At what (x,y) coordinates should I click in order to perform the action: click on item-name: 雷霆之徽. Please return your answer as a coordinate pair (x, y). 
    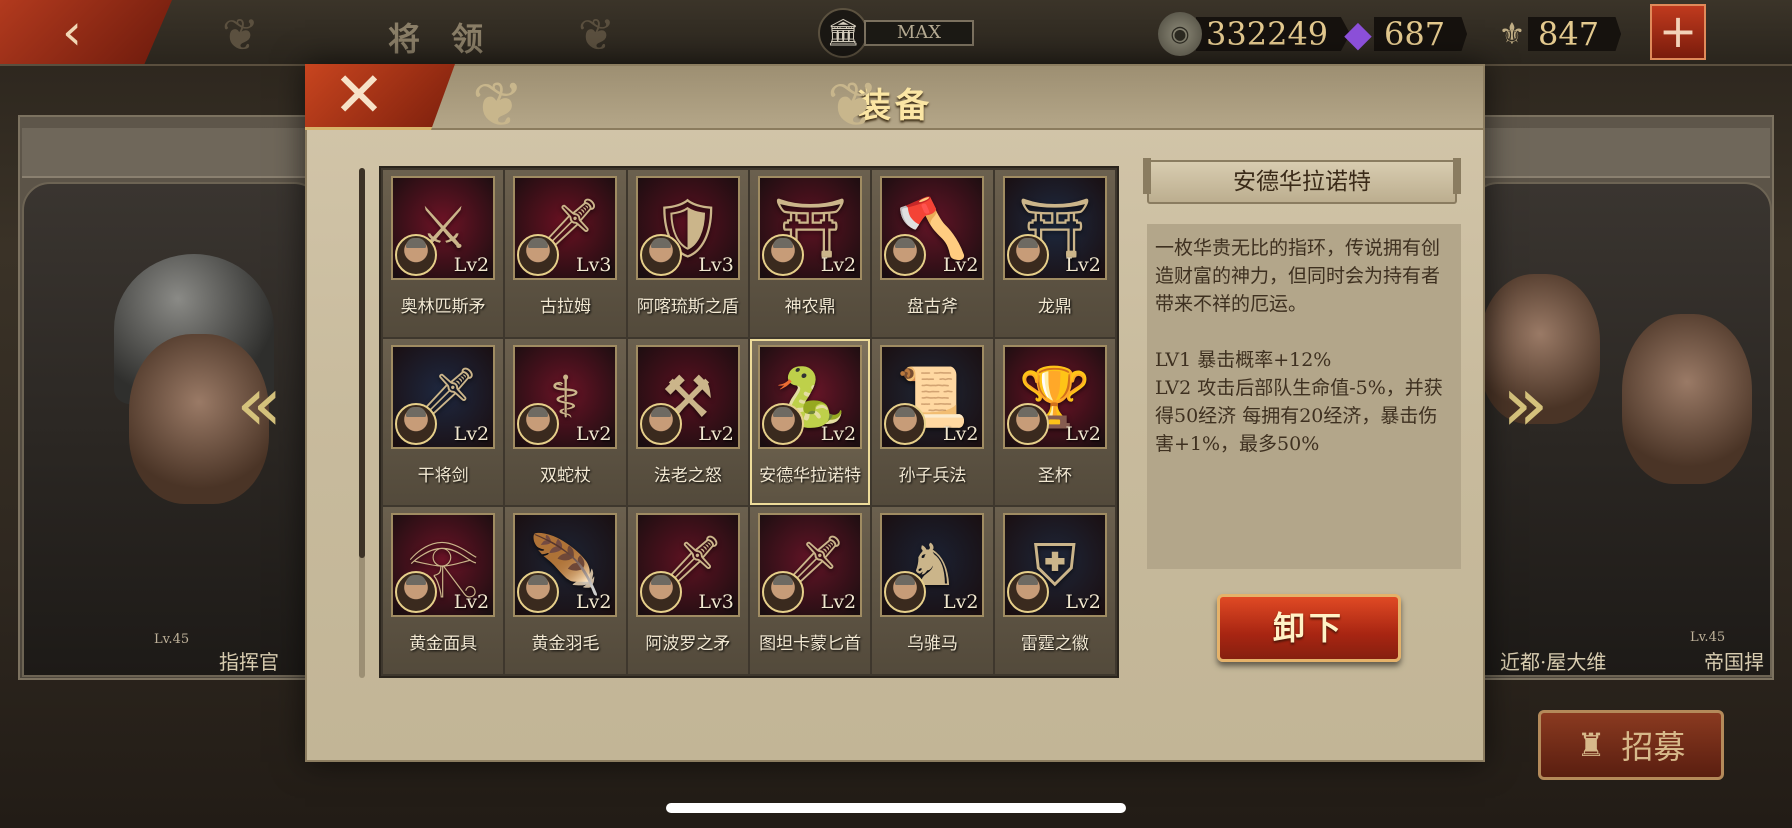
    Looking at the image, I should click on (1054, 644).